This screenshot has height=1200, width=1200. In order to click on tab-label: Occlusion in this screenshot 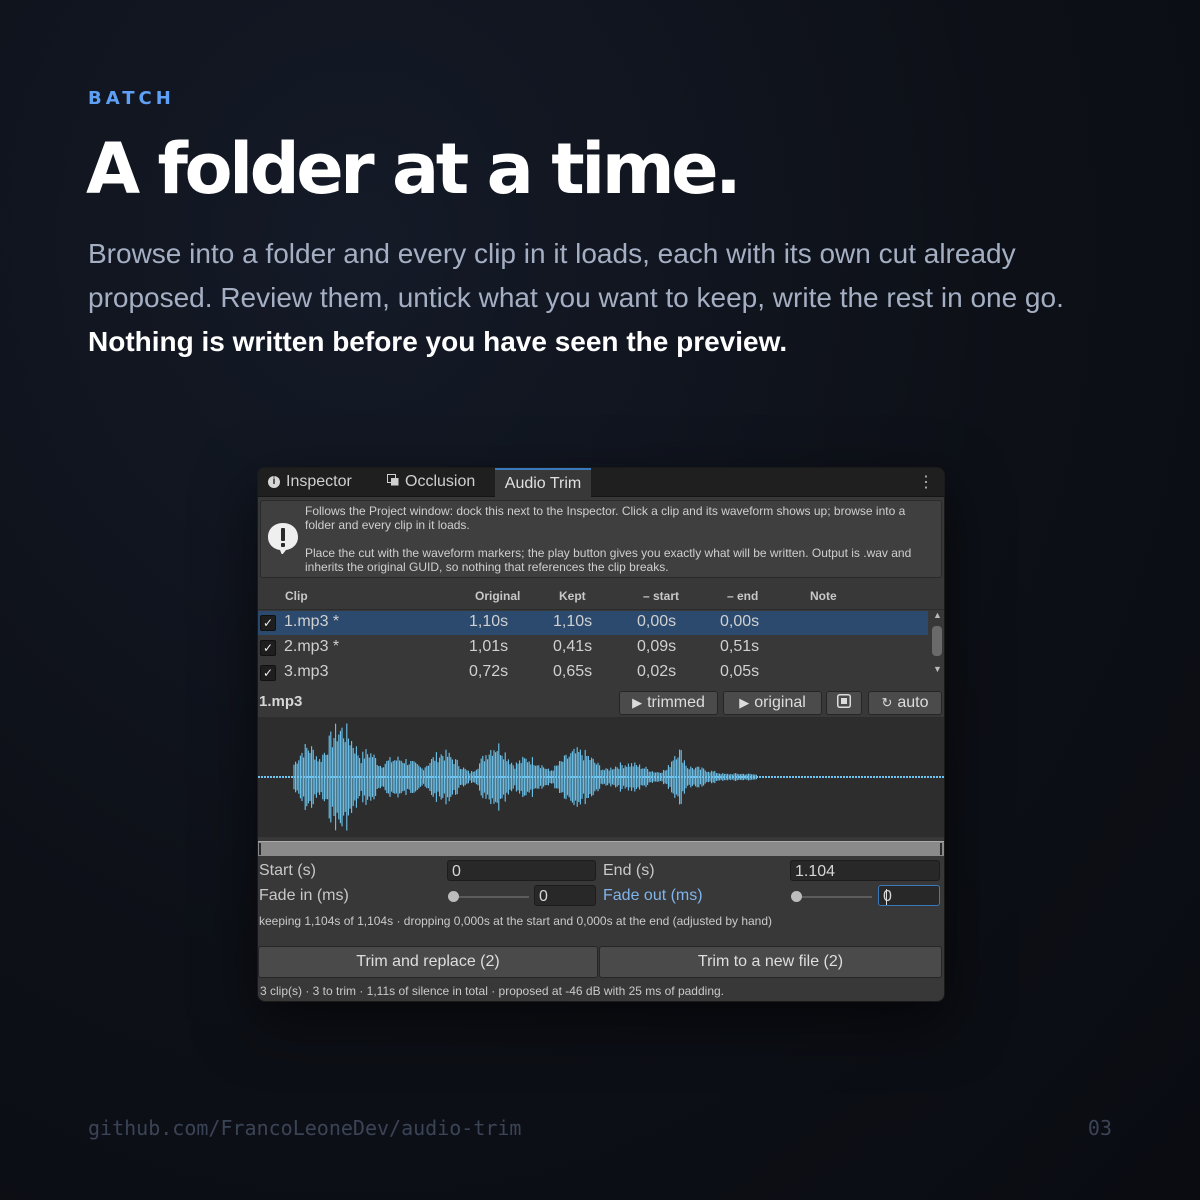, I will do `click(440, 481)`.